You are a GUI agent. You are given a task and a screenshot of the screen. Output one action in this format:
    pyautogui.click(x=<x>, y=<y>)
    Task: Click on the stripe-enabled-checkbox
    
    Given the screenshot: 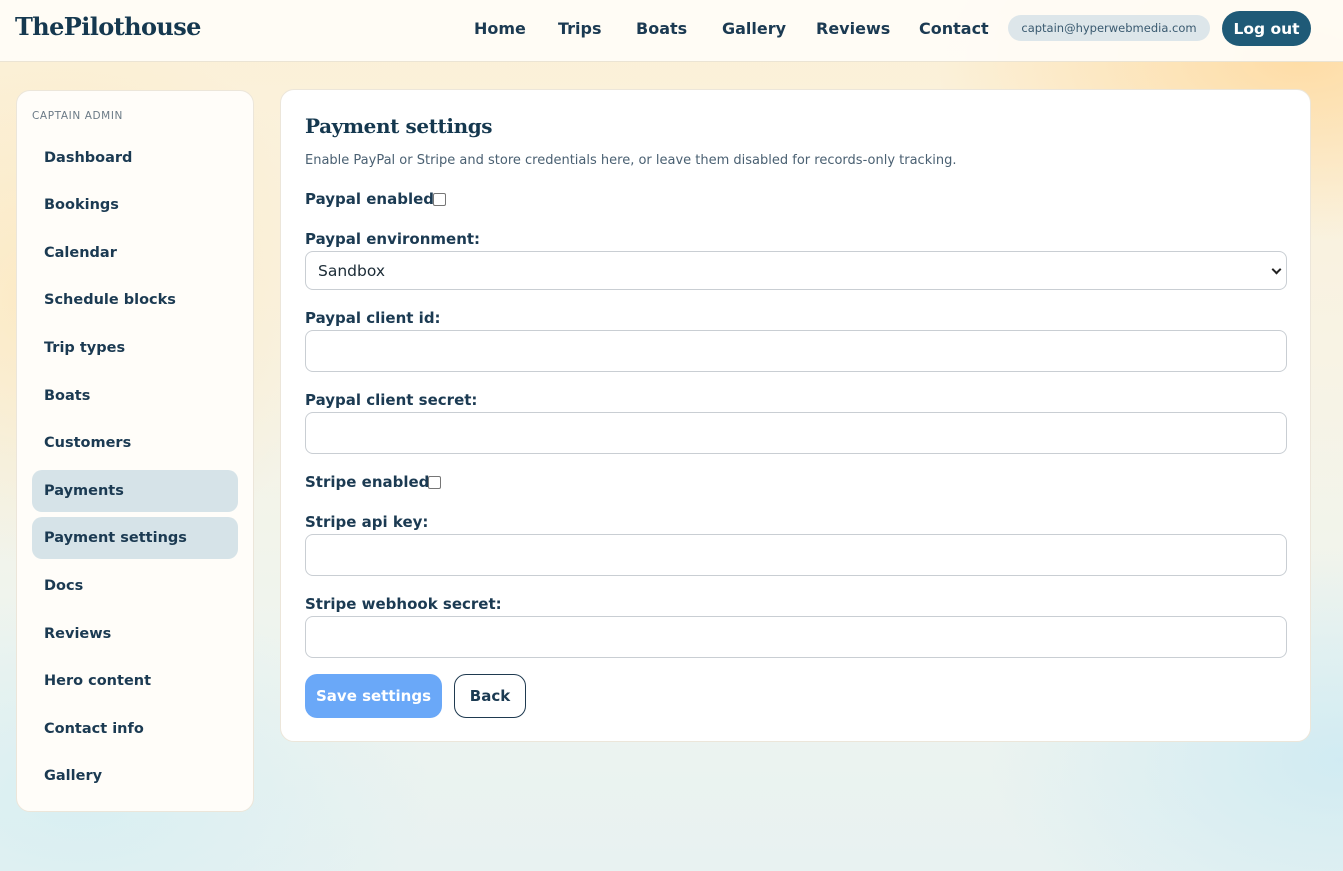 What is the action you would take?
    pyautogui.click(x=434, y=482)
    